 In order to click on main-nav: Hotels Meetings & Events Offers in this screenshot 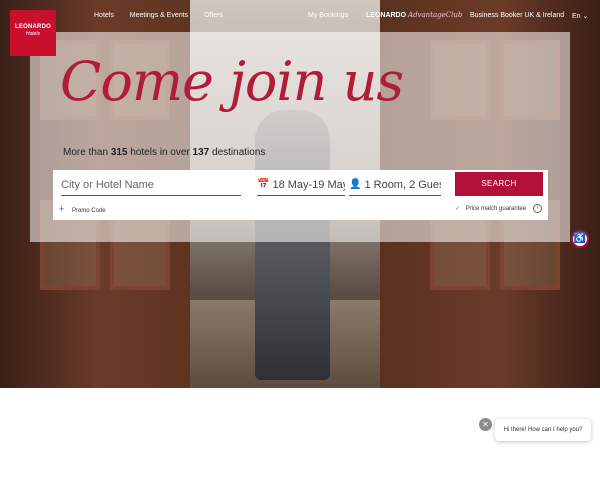, I will do `click(165, 15)`.